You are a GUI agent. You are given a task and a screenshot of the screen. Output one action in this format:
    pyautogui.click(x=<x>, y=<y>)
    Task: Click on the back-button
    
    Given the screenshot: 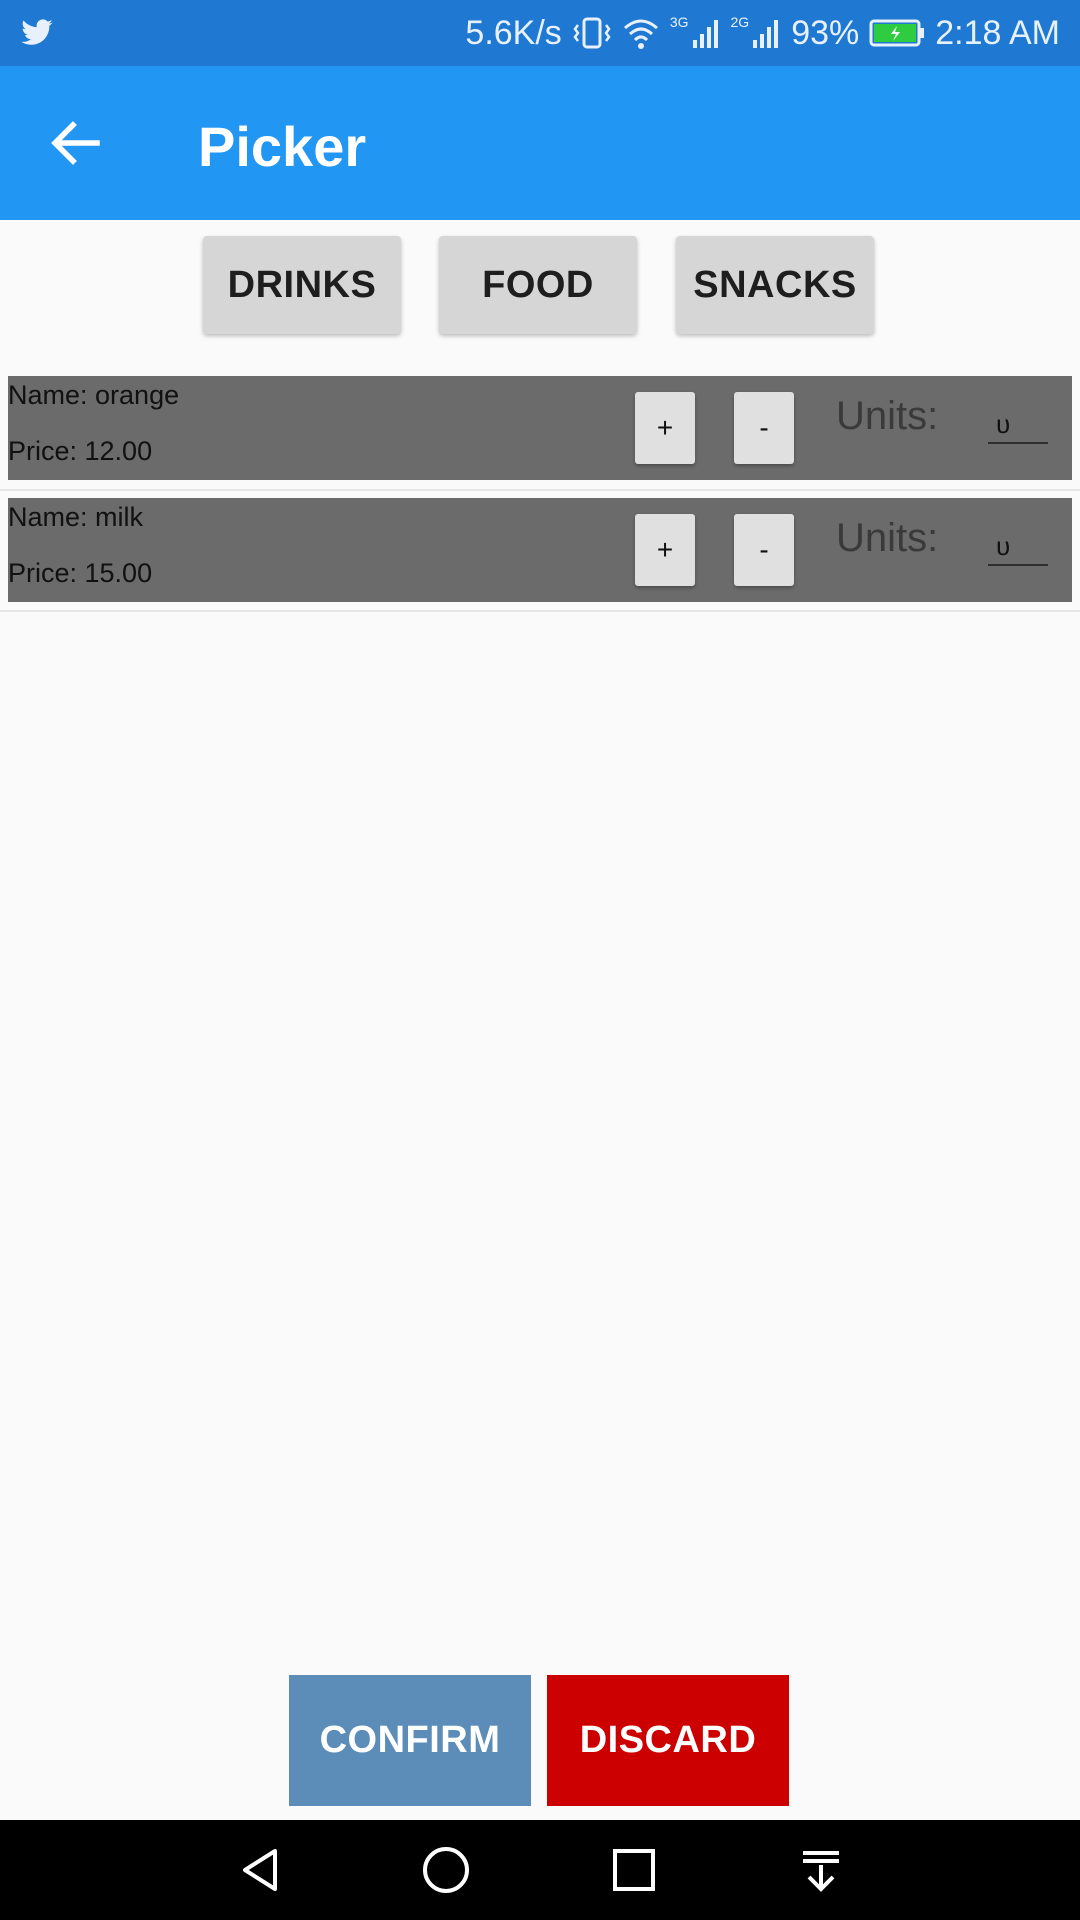 What is the action you would take?
    pyautogui.click(x=75, y=143)
    